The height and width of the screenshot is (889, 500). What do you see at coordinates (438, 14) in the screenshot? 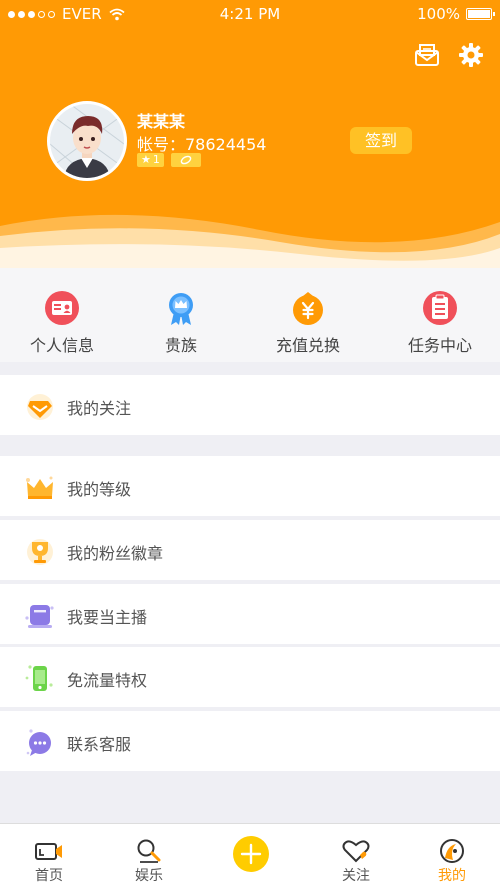
I see `battery-percent: 100%` at bounding box center [438, 14].